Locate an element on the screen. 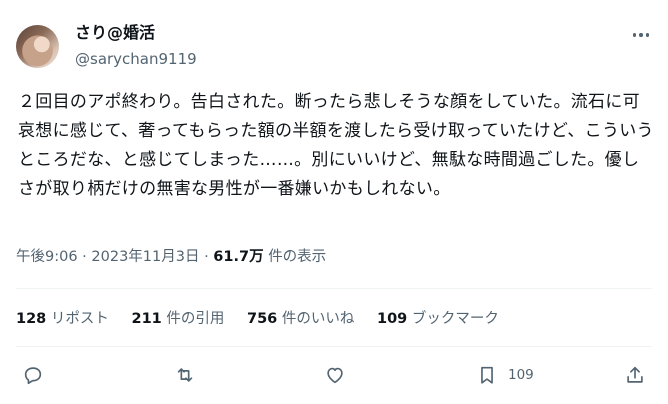 This screenshot has height=404, width=668. heart-icon is located at coordinates (335, 375).